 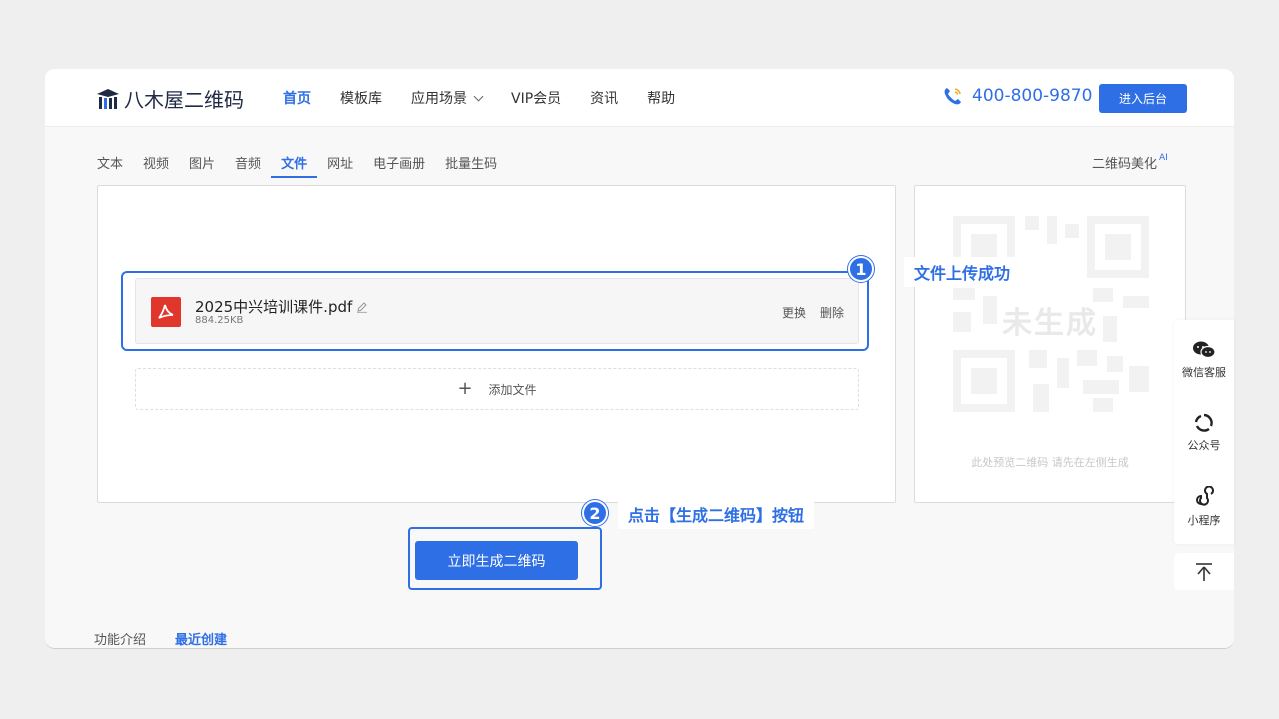 What do you see at coordinates (1204, 507) in the screenshot?
I see `mini-program: 小程序` at bounding box center [1204, 507].